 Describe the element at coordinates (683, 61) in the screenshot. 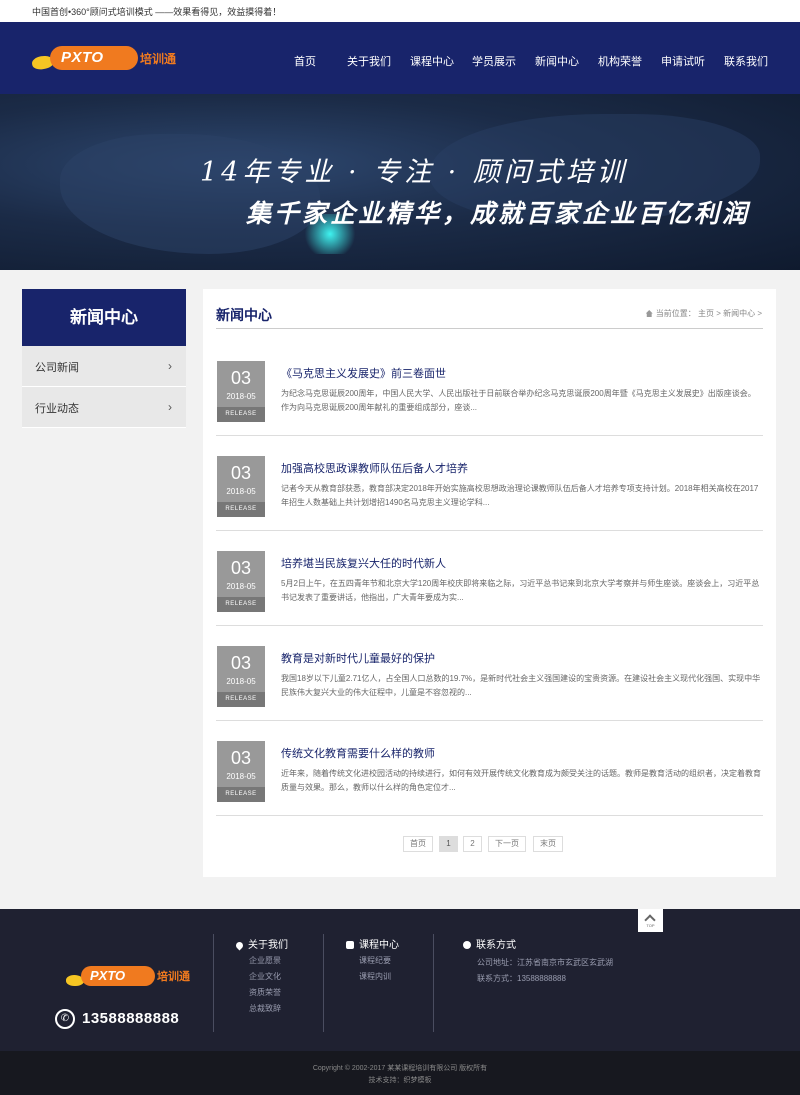

I see `nav-trial: 申请试听` at that location.